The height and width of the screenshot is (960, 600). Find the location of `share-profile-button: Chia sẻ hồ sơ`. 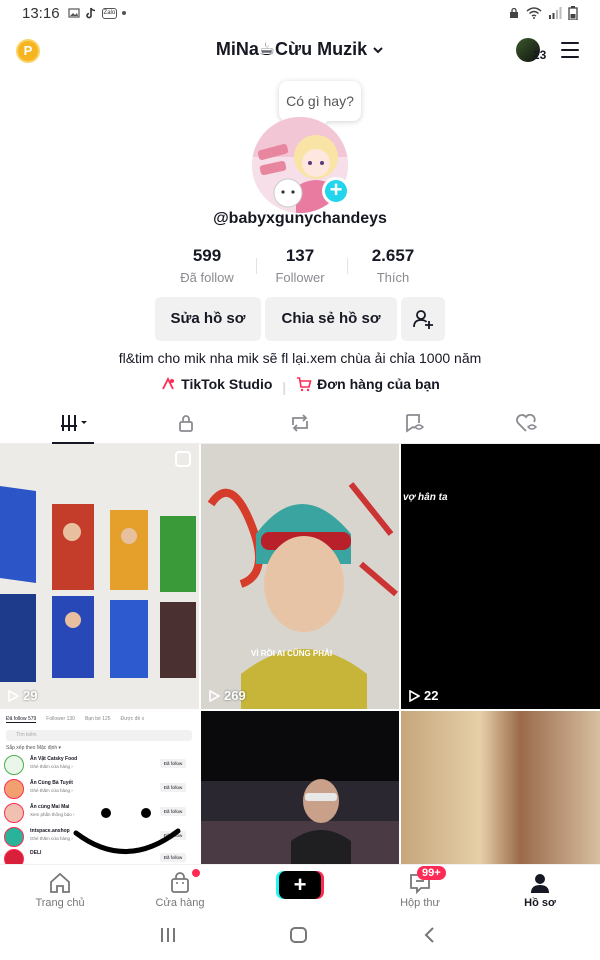

share-profile-button: Chia sẻ hồ sơ is located at coordinates (331, 319).